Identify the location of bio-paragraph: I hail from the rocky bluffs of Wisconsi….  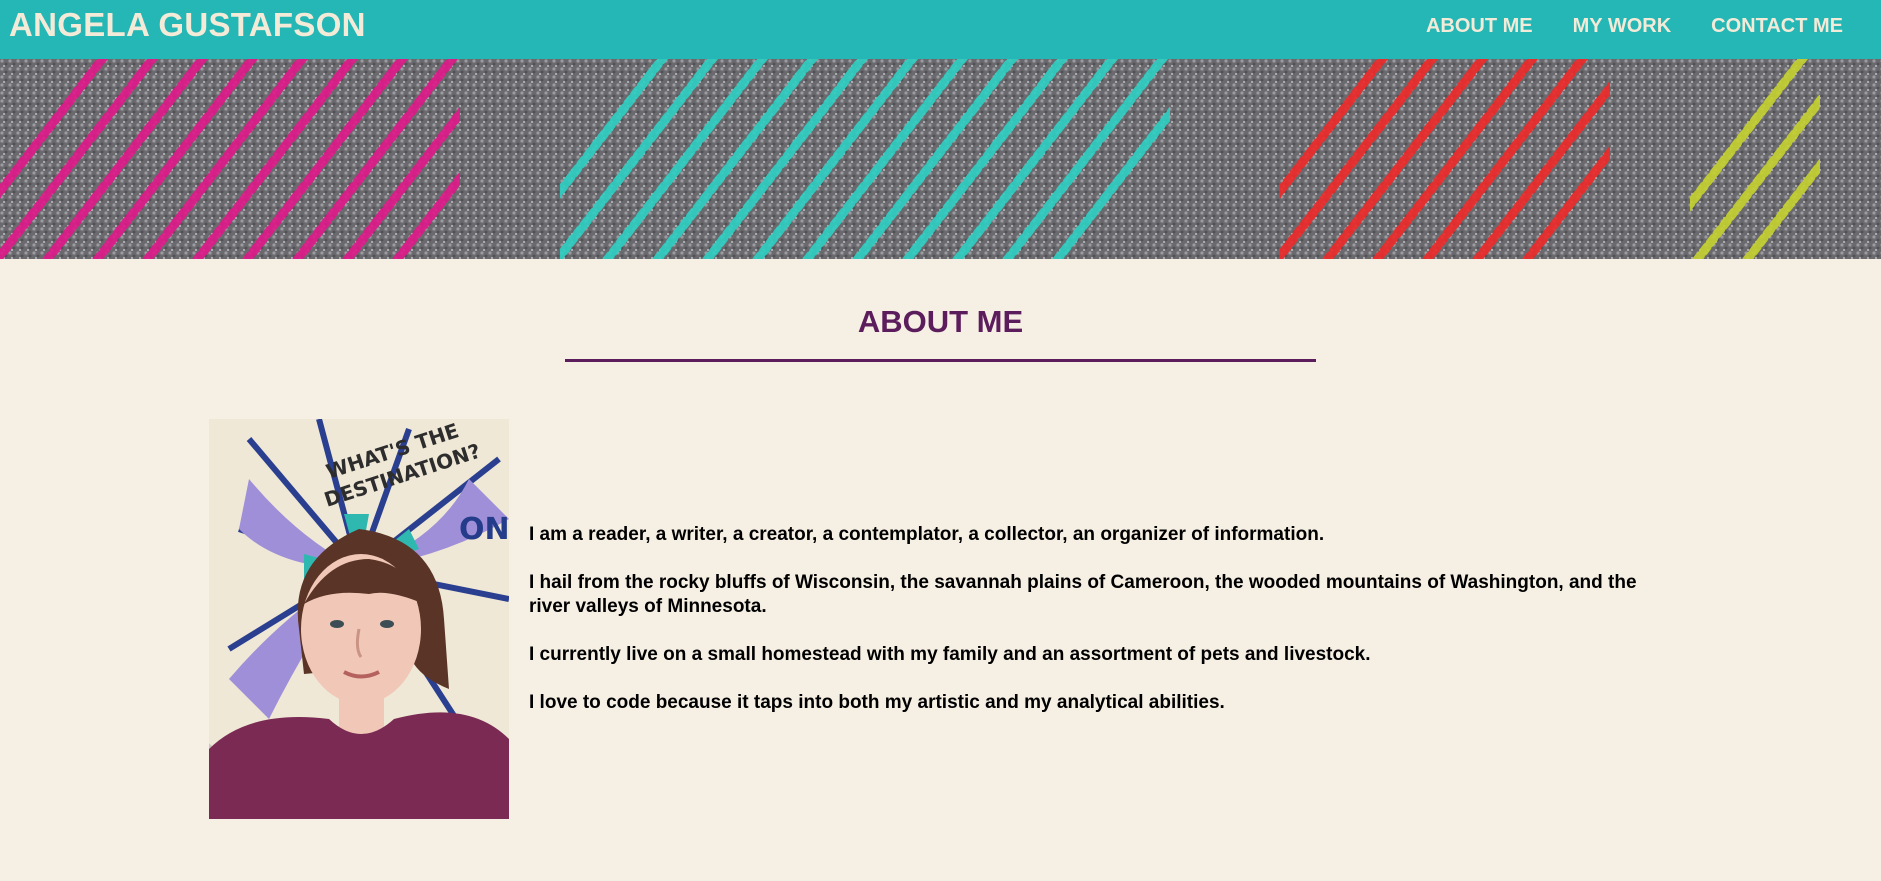
(1083, 594).